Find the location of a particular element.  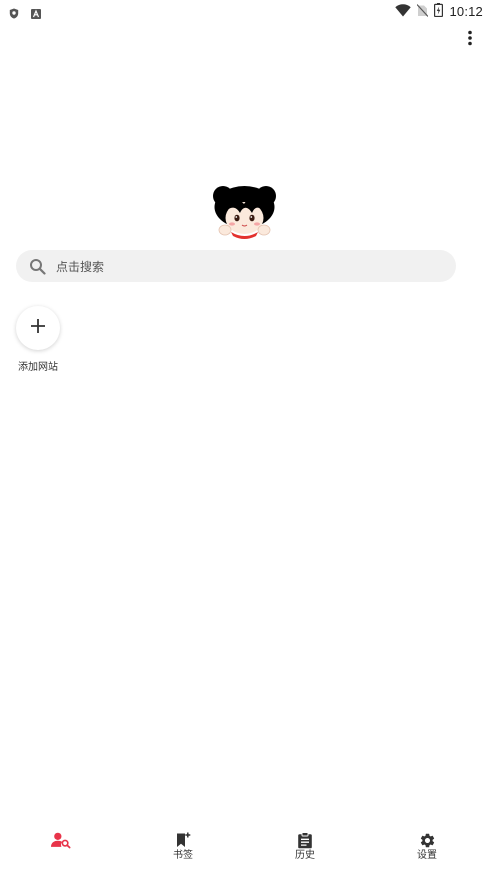

search-placeholder: 点击搜索 is located at coordinates (80, 266).